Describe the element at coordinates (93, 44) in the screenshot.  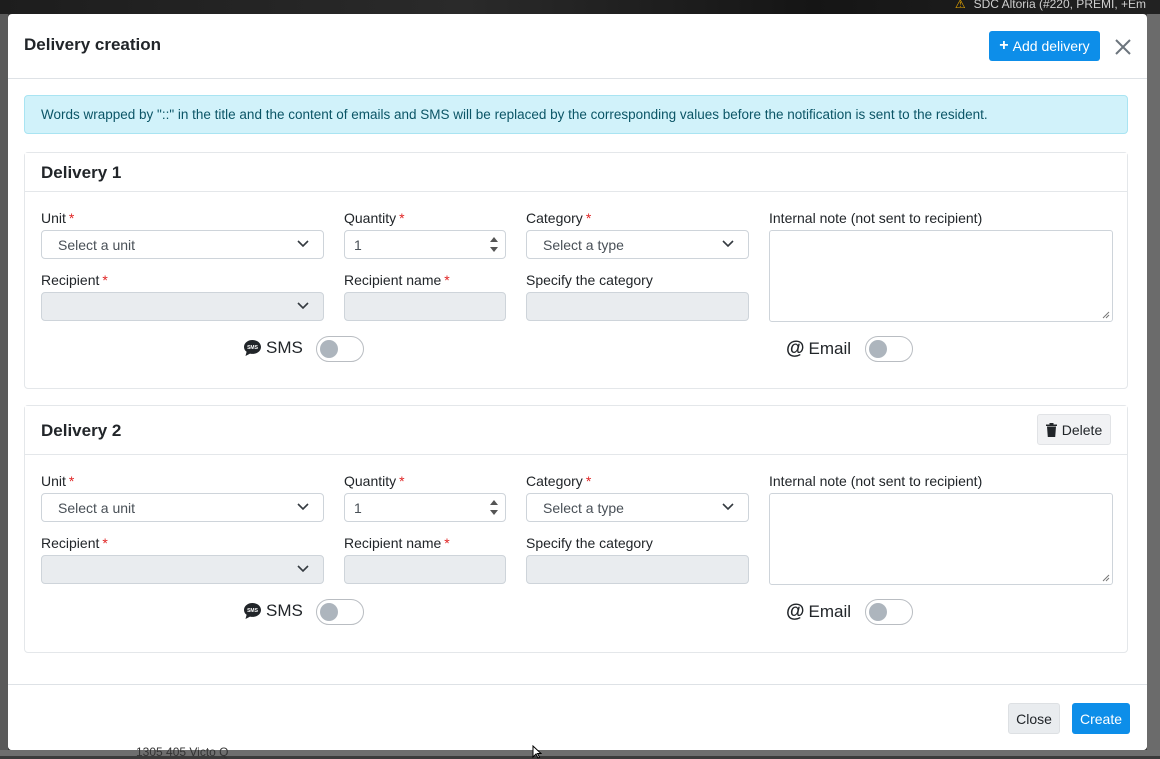
I see `modal-title: Delivery creation` at that location.